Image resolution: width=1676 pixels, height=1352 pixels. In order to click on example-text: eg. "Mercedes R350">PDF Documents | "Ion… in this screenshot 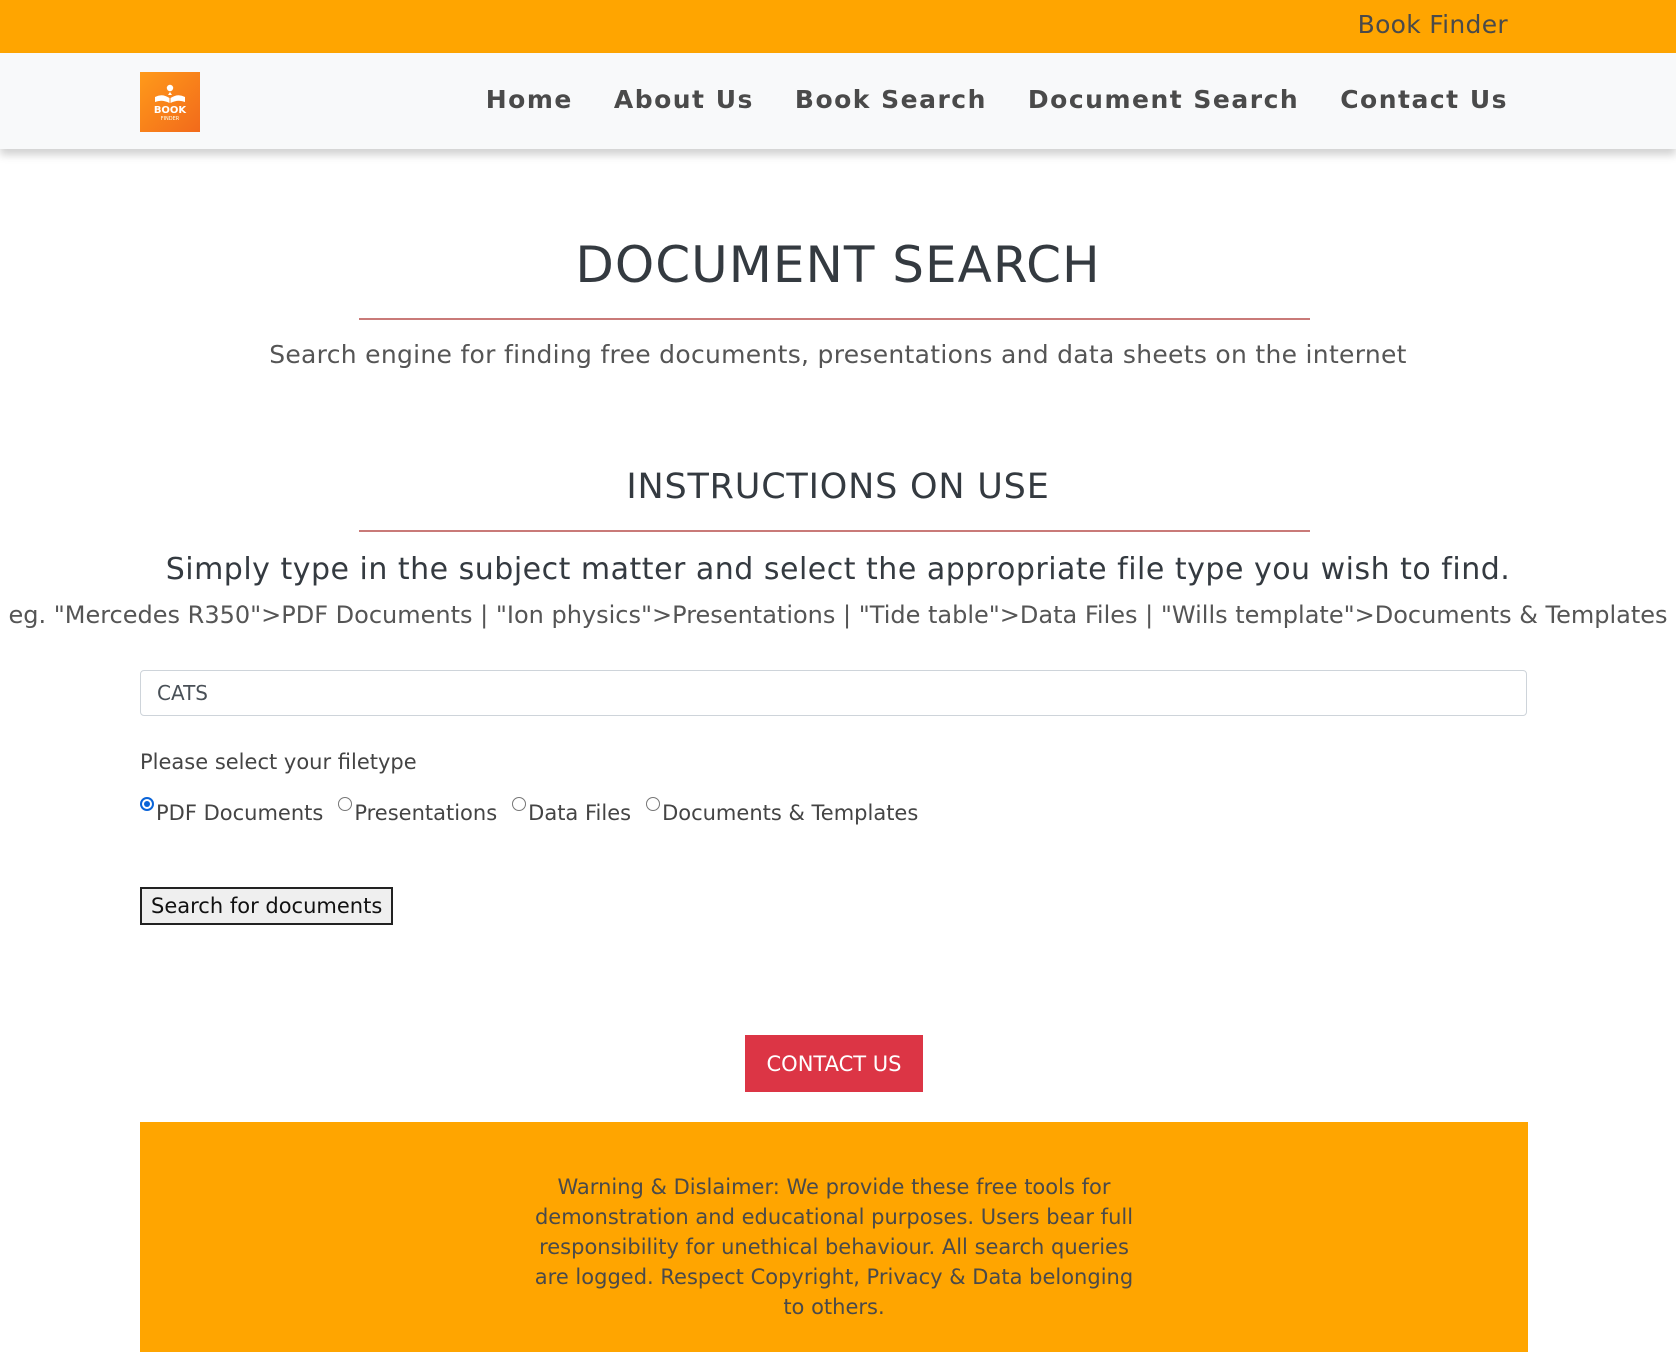, I will do `click(838, 615)`.